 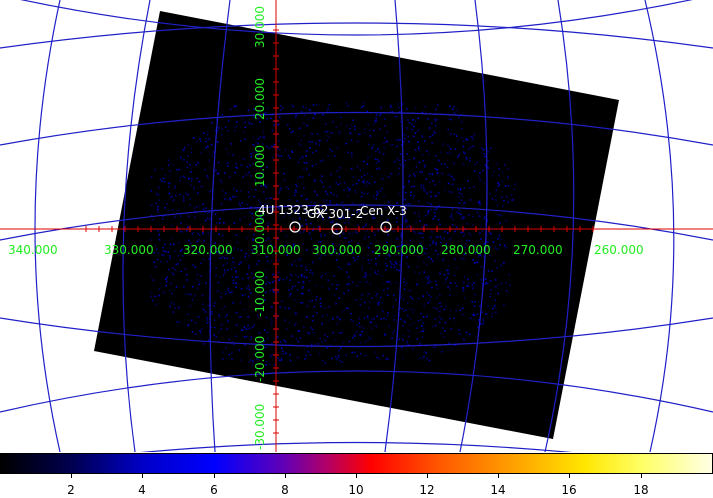 I want to click on colorbar-label: 4, so click(x=142, y=490).